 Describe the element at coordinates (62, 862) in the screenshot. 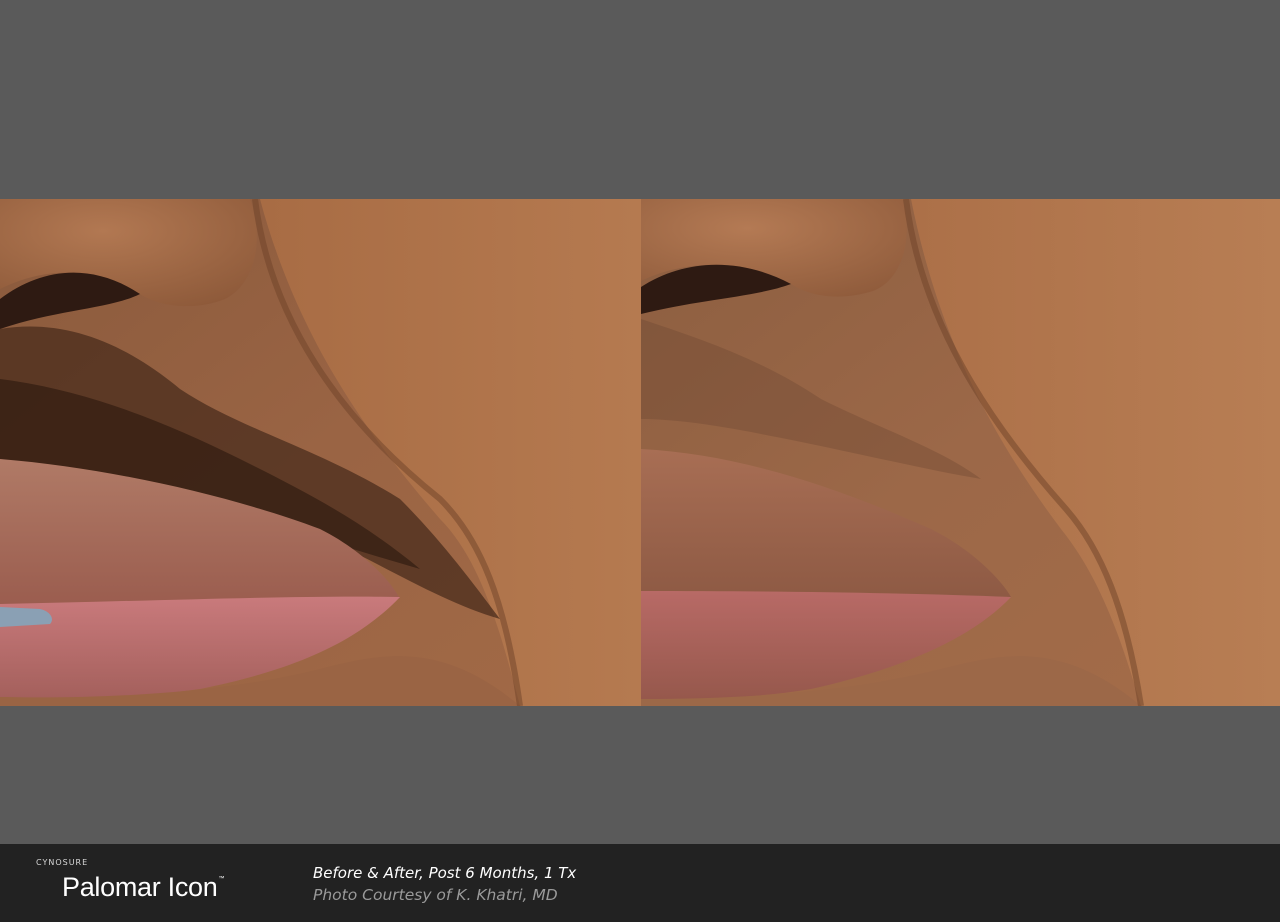

I see `brand-small-text: CYNOSURE` at that location.